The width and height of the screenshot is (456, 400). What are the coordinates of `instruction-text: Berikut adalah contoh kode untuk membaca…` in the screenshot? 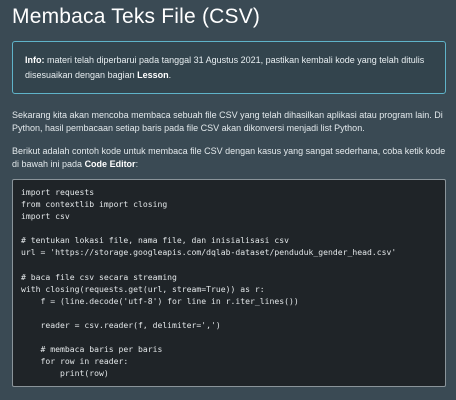 It's located at (229, 157).